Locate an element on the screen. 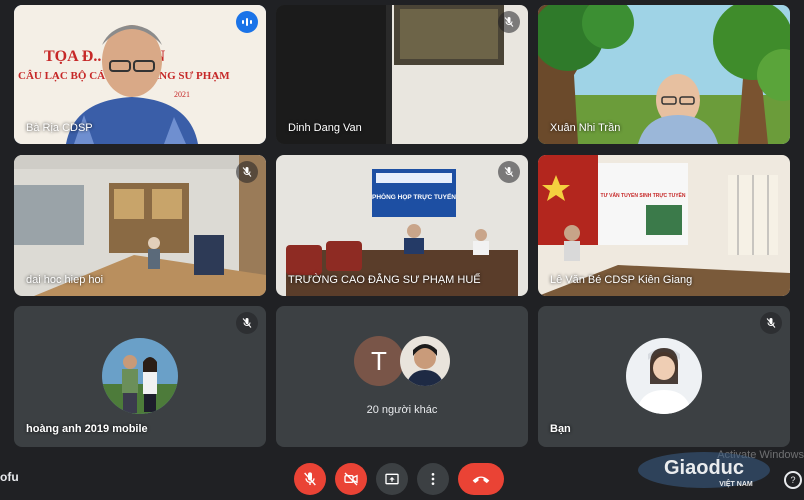 The height and width of the screenshot is (500, 804). participant-name: hoàng anh 2019 mobile is located at coordinates (87, 429).